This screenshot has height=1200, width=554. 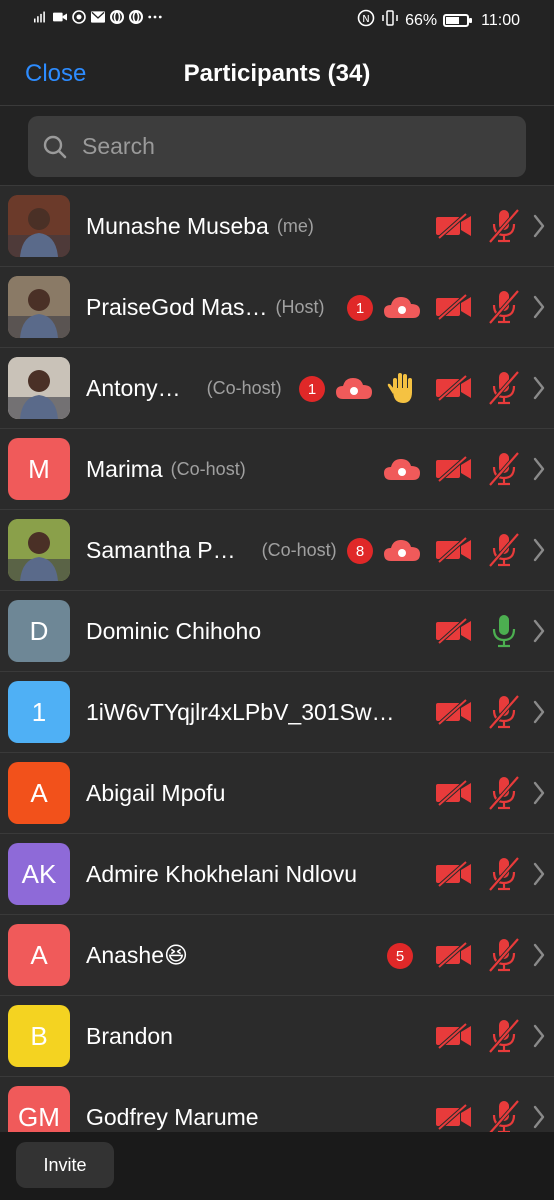 I want to click on participant-name-group: PraiseGod Mas… (Host), so click(x=205, y=307).